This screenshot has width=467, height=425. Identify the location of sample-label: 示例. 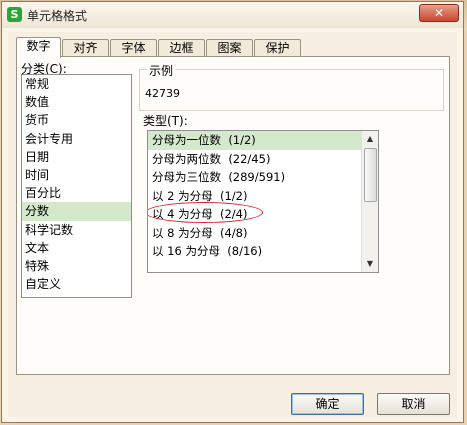
(161, 70).